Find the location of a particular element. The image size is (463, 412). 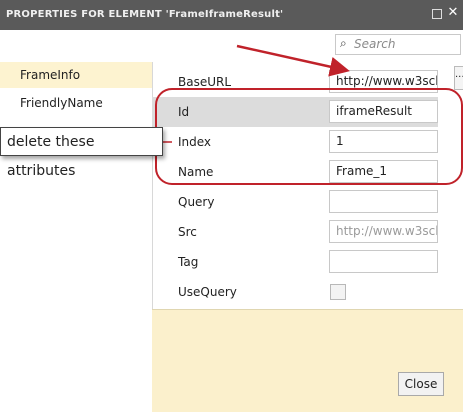

search-icon: ⌕ is located at coordinates (343, 43).